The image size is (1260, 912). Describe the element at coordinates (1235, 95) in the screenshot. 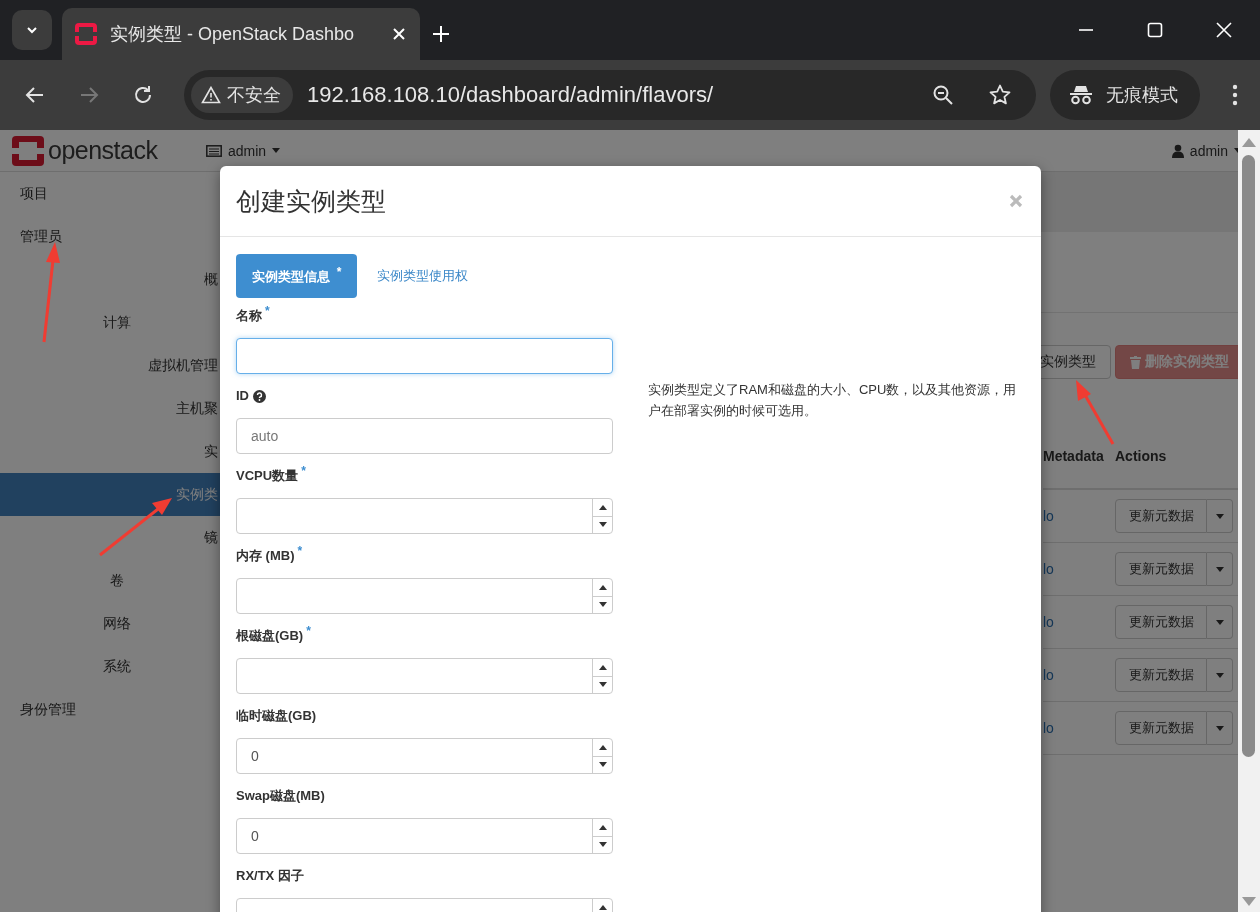

I see `menu-icon` at that location.